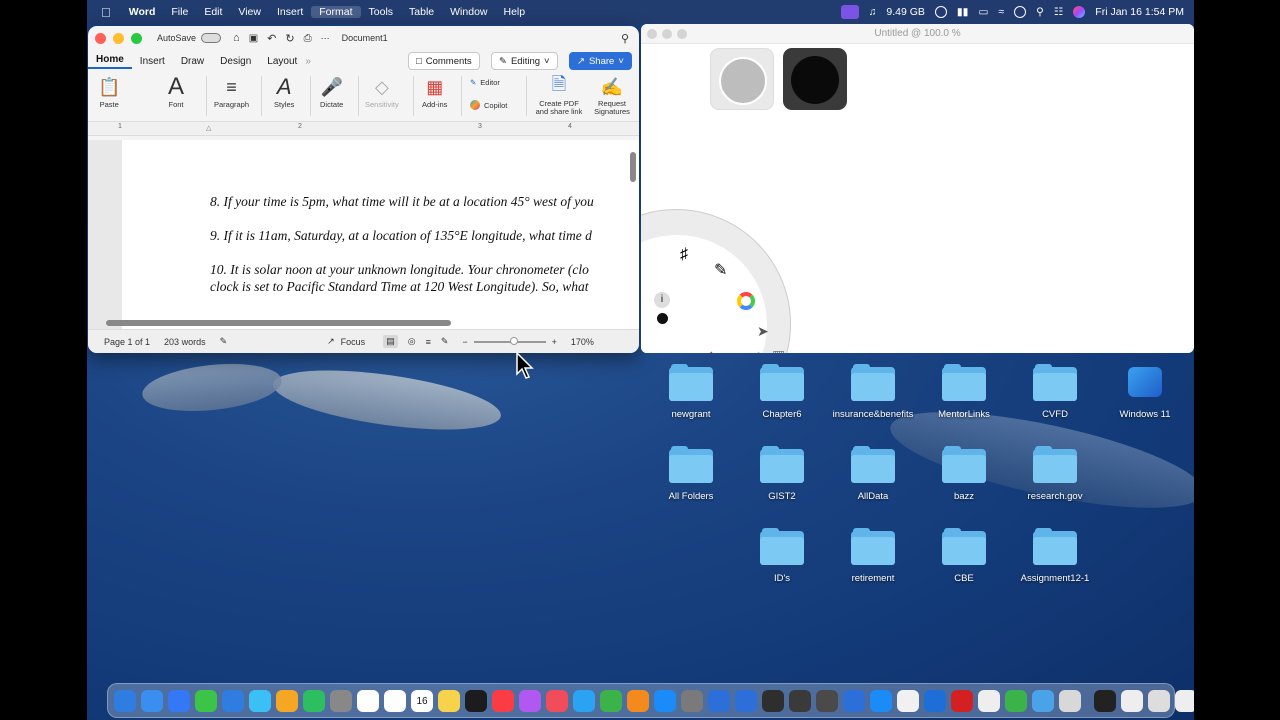  I want to click on editor-button: ✎ Editor, so click(485, 82).